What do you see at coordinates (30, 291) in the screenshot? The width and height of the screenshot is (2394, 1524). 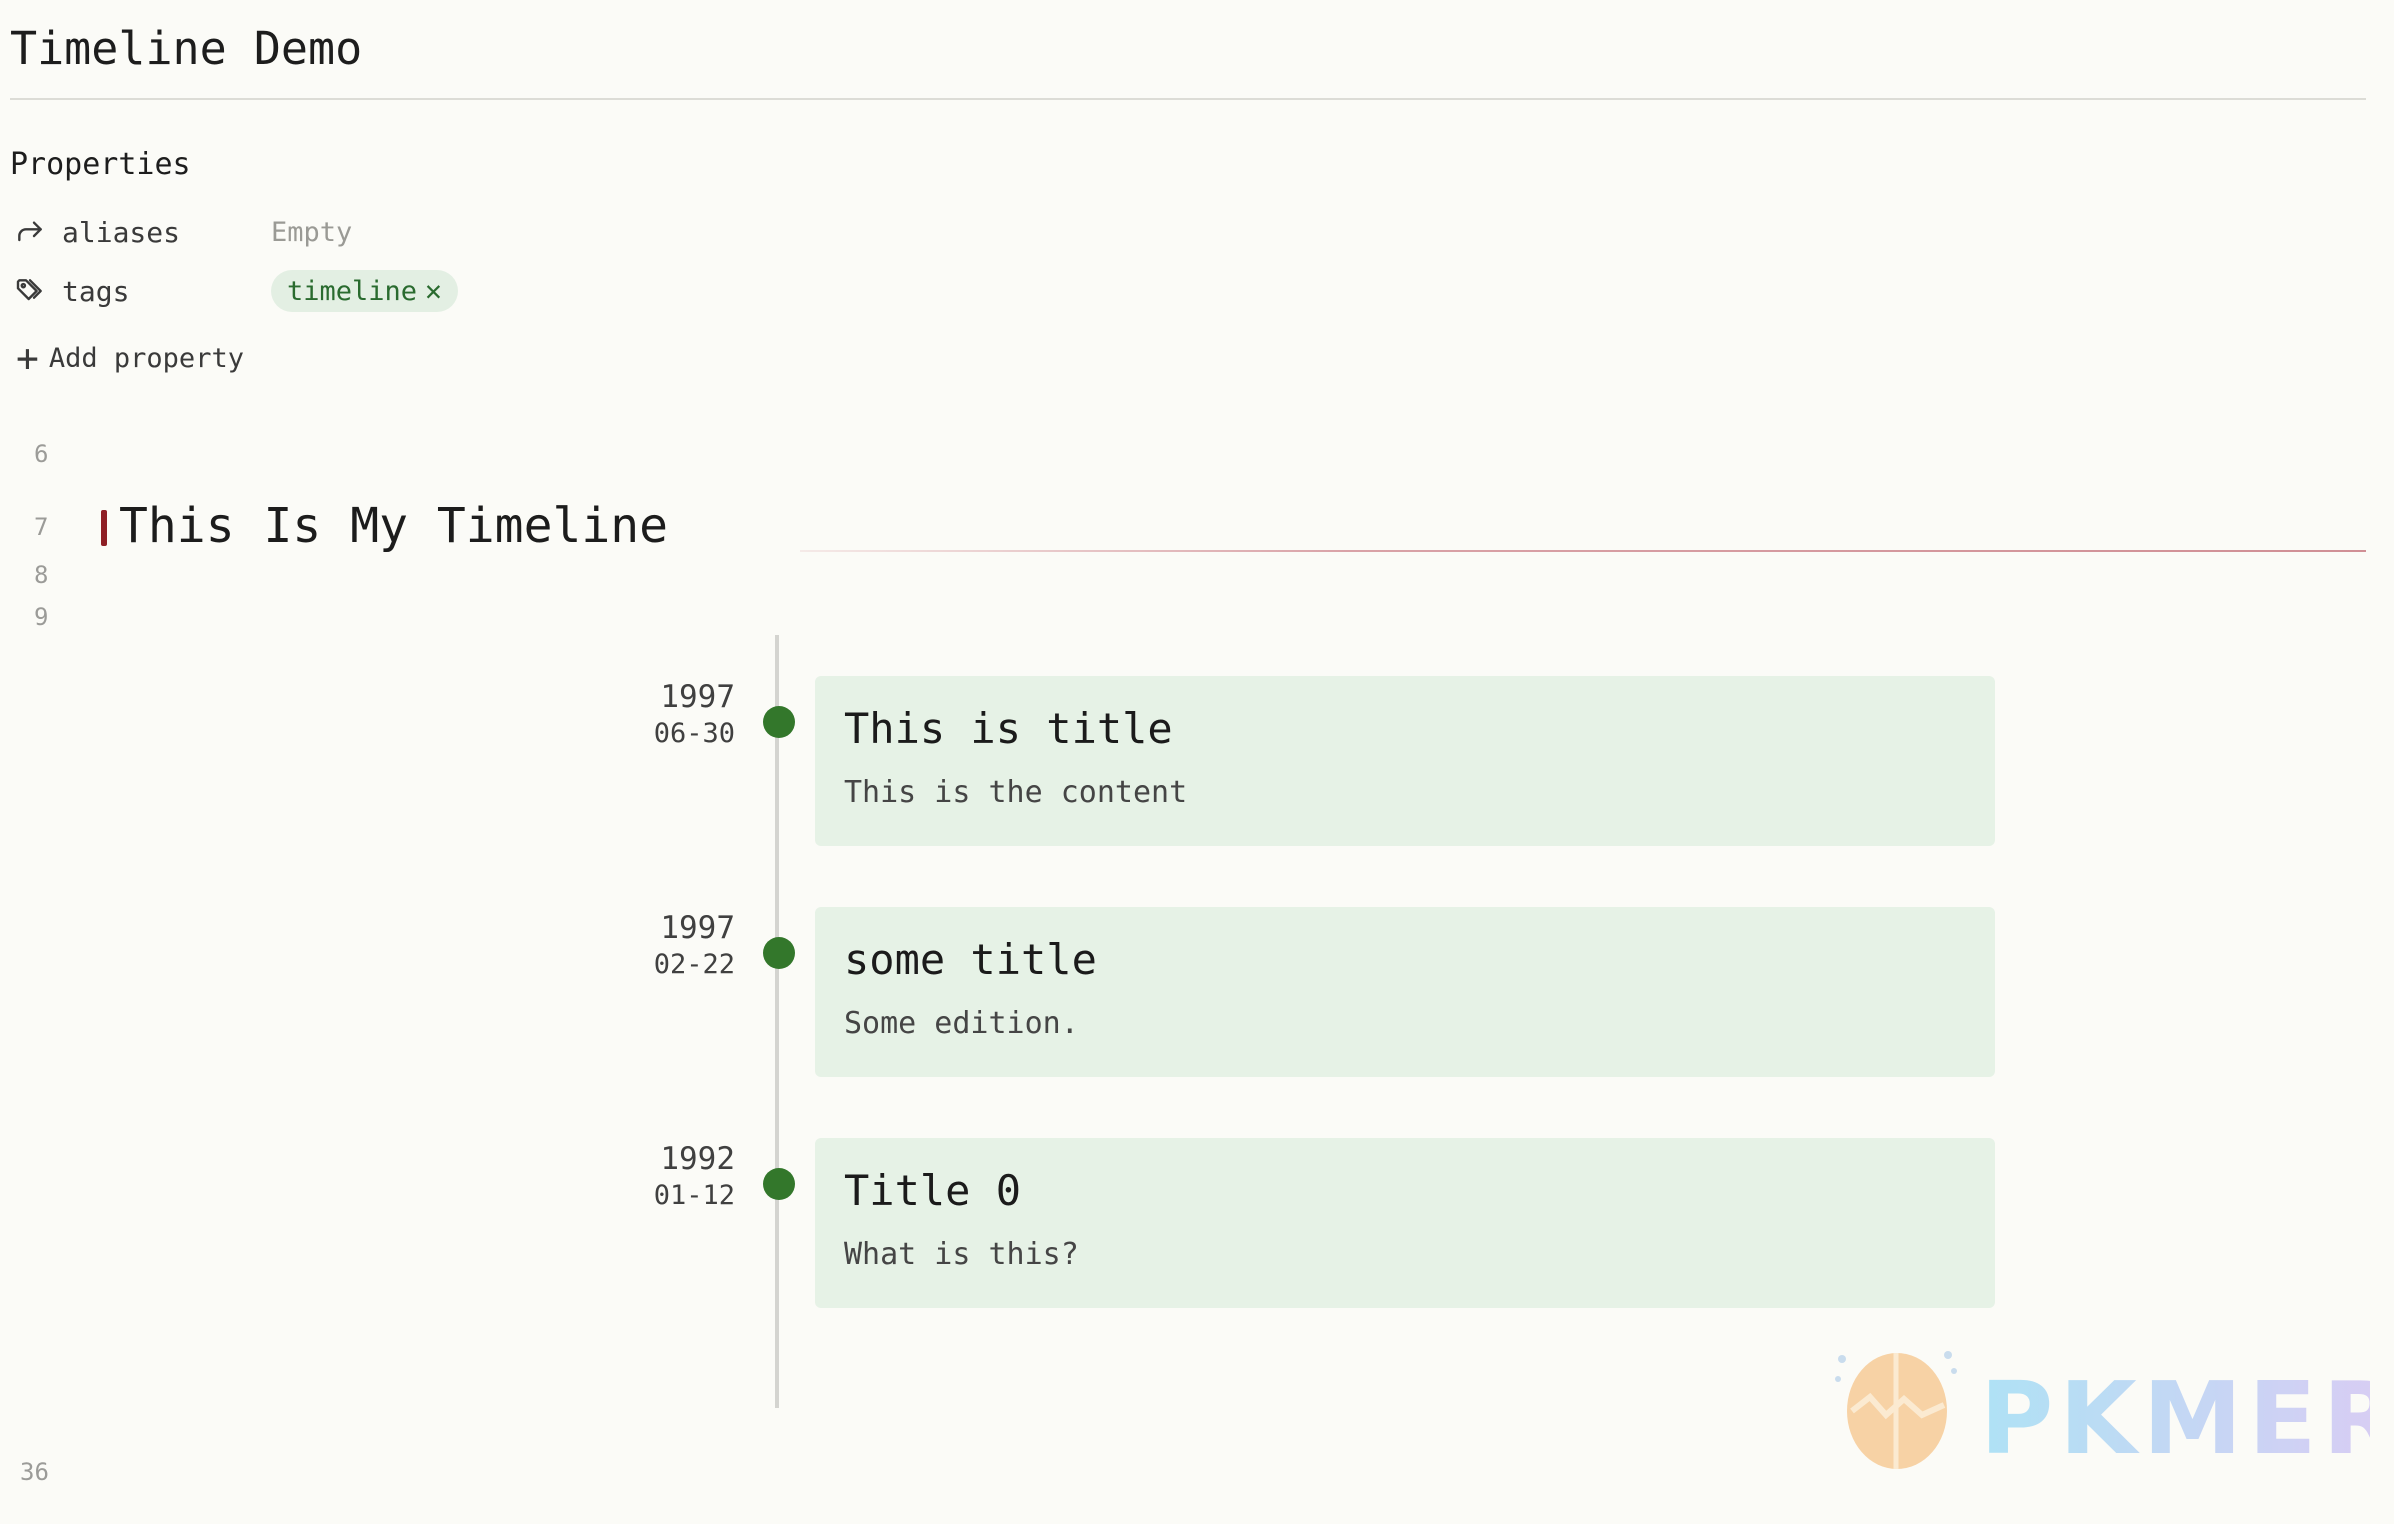 I see `tags-icon` at bounding box center [30, 291].